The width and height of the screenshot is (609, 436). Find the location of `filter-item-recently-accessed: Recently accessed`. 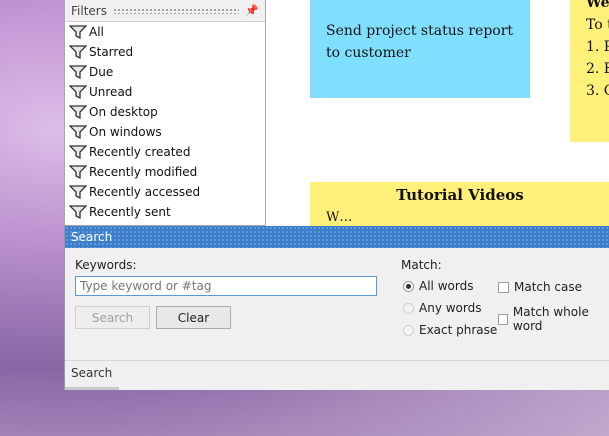

filter-item-recently-accessed: Recently accessed is located at coordinates (165, 192).